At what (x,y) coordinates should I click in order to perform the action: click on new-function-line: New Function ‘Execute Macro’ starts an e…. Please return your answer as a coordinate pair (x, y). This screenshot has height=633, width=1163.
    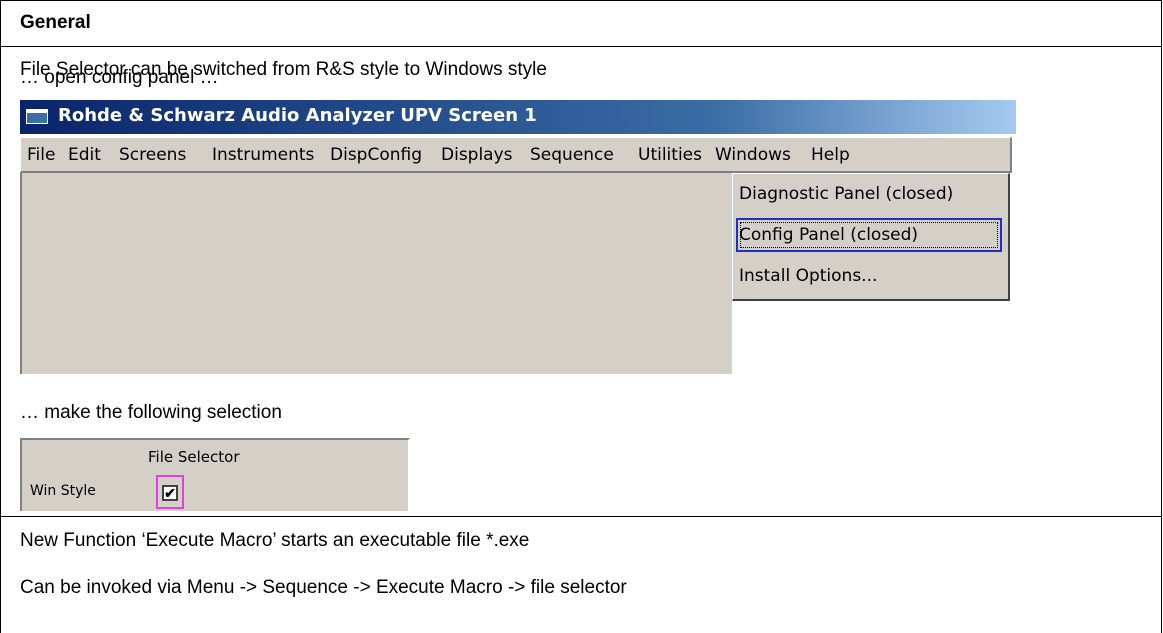
    Looking at the image, I should click on (275, 540).